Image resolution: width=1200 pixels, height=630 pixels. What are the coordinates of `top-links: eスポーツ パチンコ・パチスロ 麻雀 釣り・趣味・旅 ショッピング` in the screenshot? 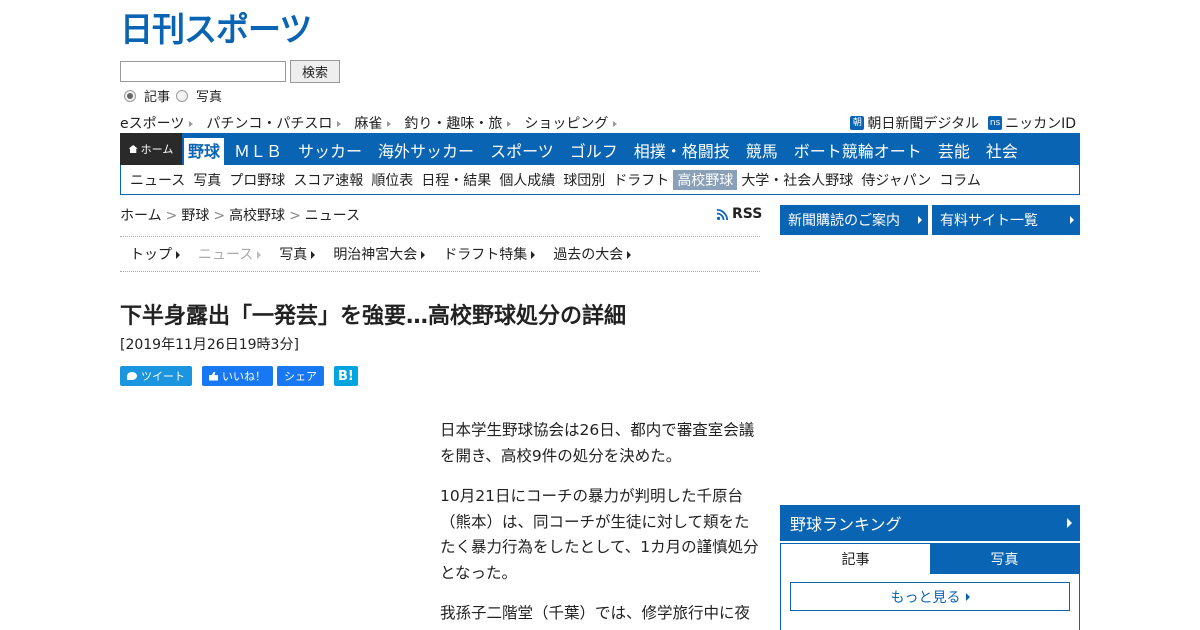 It's located at (375, 123).